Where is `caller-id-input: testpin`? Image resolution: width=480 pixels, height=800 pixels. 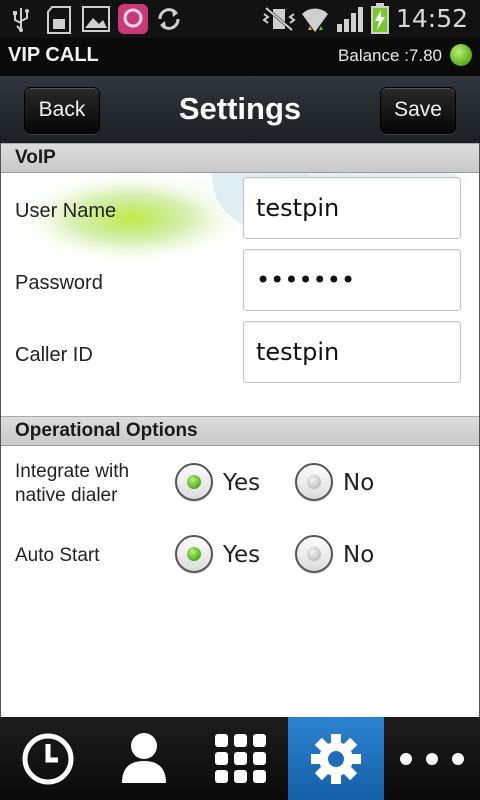
caller-id-input: testpin is located at coordinates (352, 352).